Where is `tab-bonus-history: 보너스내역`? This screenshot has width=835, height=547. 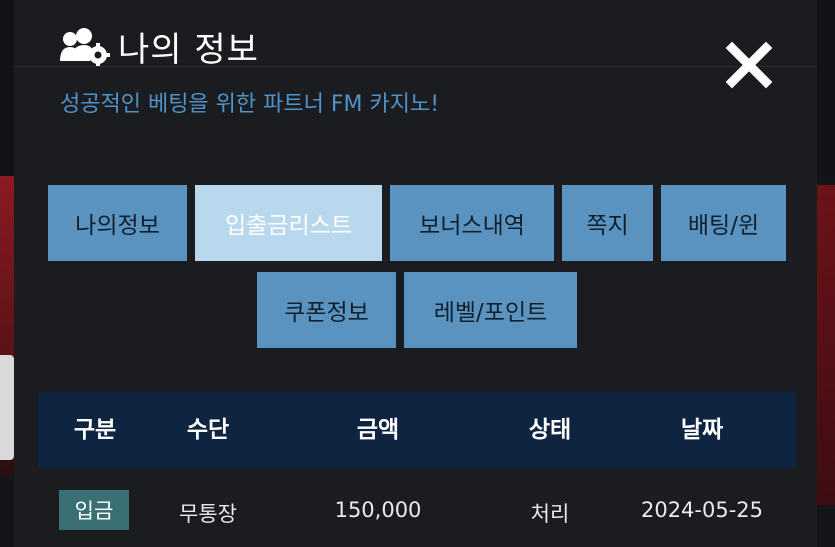
tab-bonus-history: 보너스내역 is located at coordinates (472, 223).